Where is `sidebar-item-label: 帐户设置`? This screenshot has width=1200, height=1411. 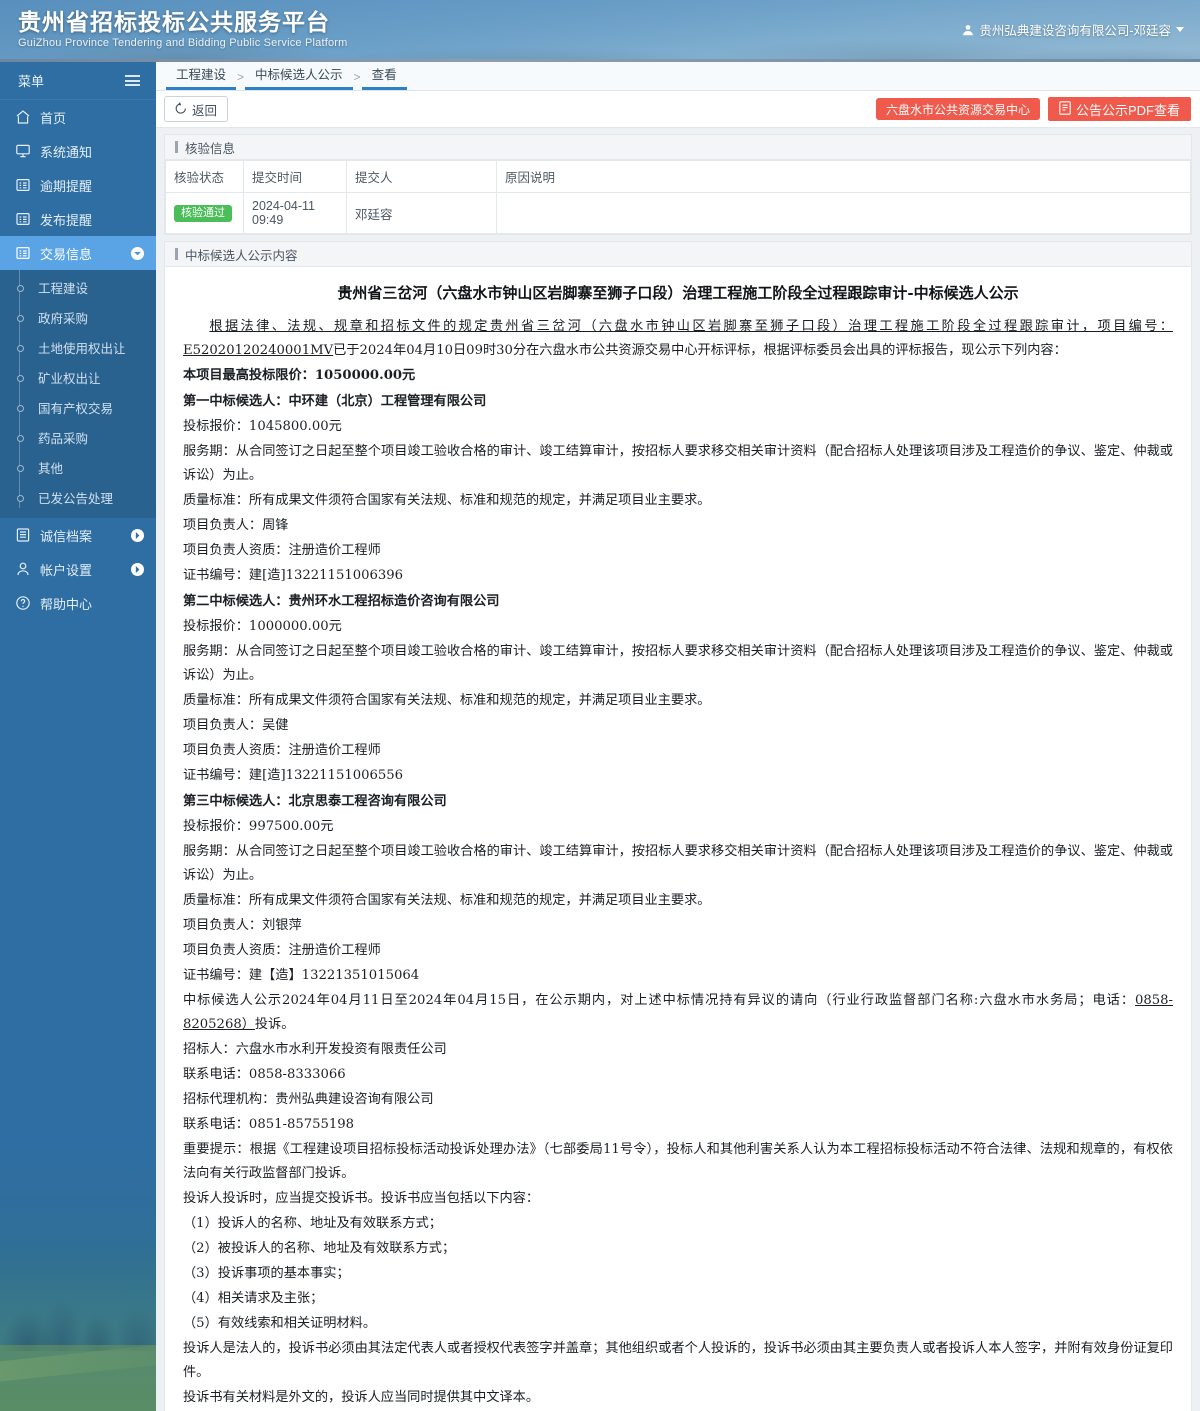
sidebar-item-label: 帐户设置 is located at coordinates (66, 570).